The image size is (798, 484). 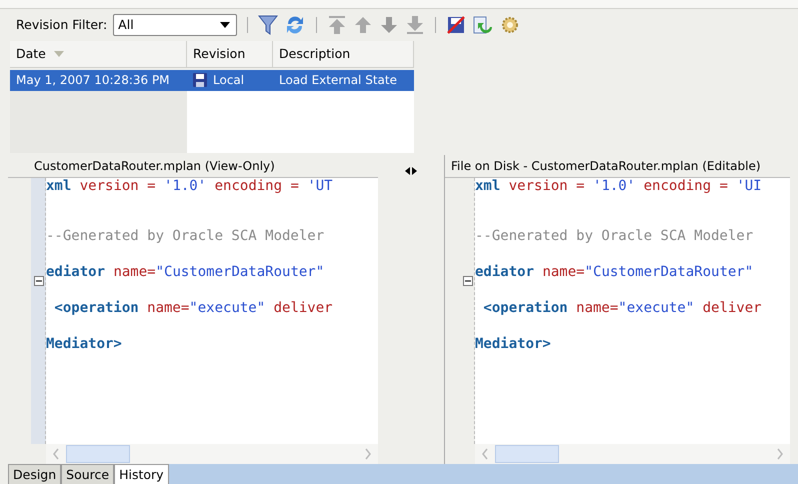 What do you see at coordinates (411, 170) in the screenshot?
I see `left-right-arrows-icon` at bounding box center [411, 170].